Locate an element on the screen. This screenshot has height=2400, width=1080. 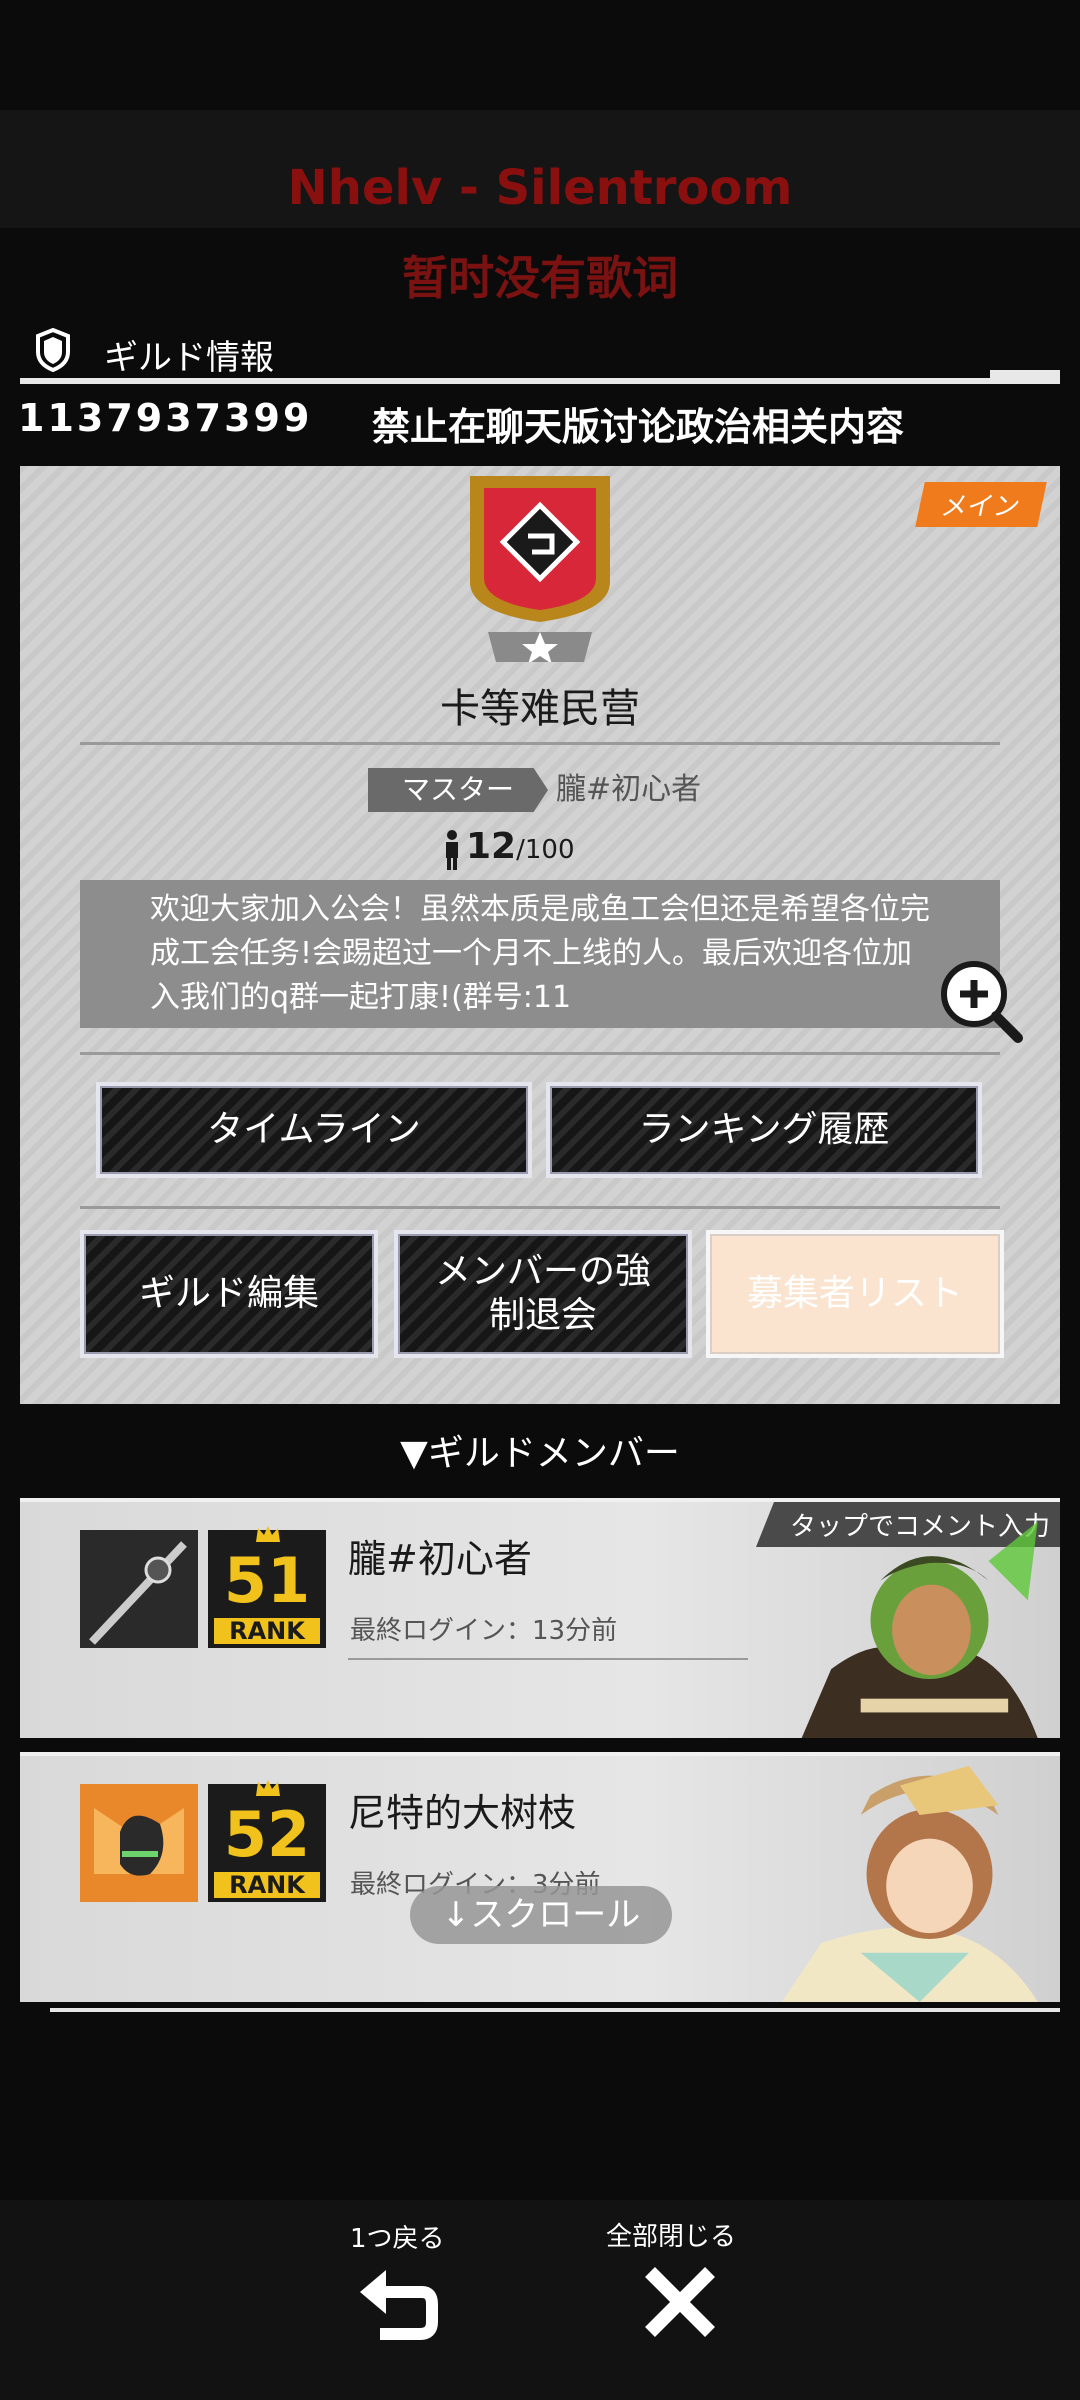
background-bottom-bar is located at coordinates (540, 2300).